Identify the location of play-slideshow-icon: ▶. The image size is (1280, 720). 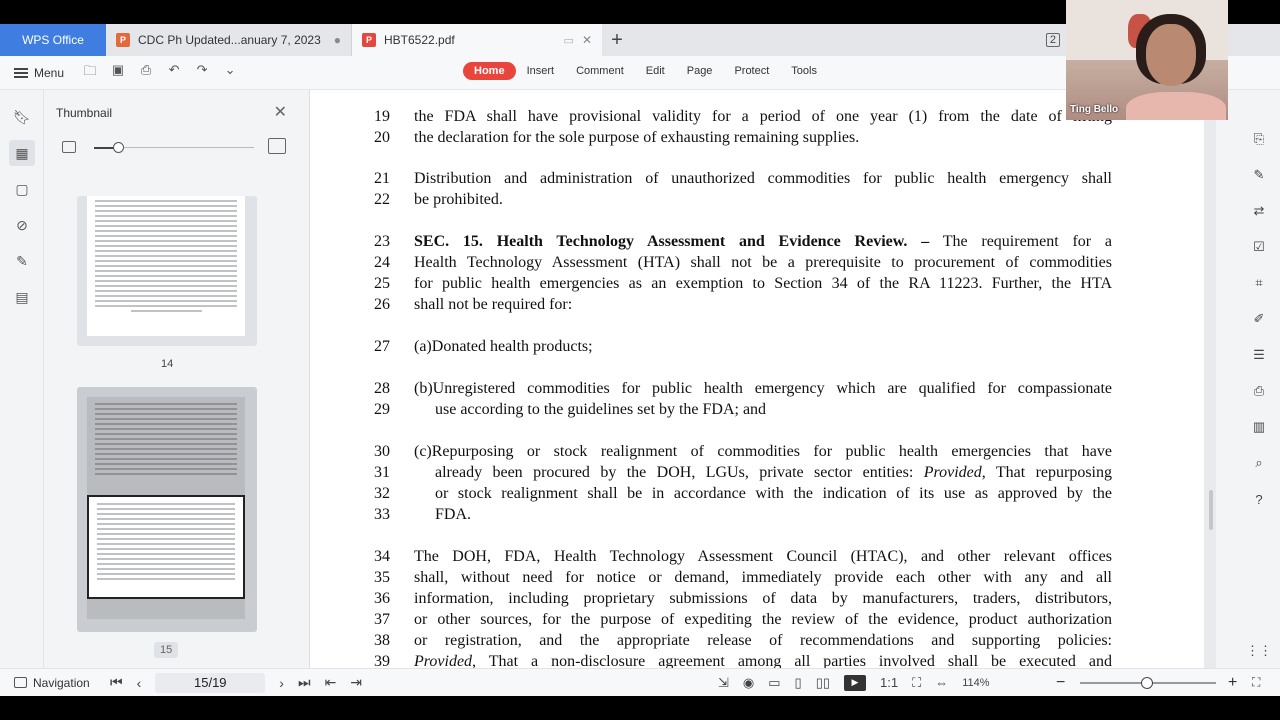
(855, 682).